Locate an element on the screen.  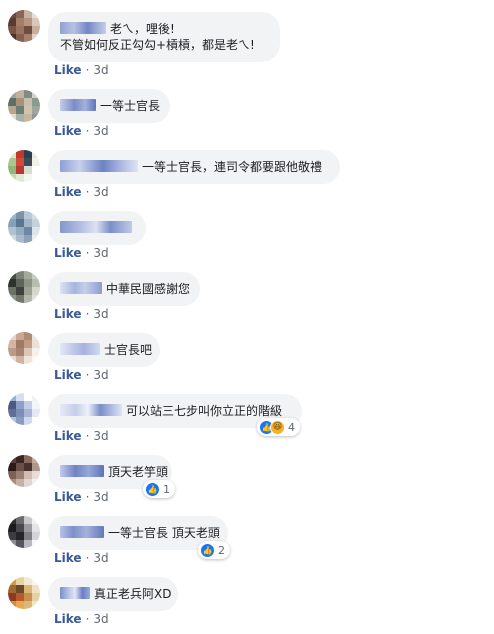
comment-bubble: 一等士官長，連司令都要跟他敬禮 is located at coordinates (194, 167).